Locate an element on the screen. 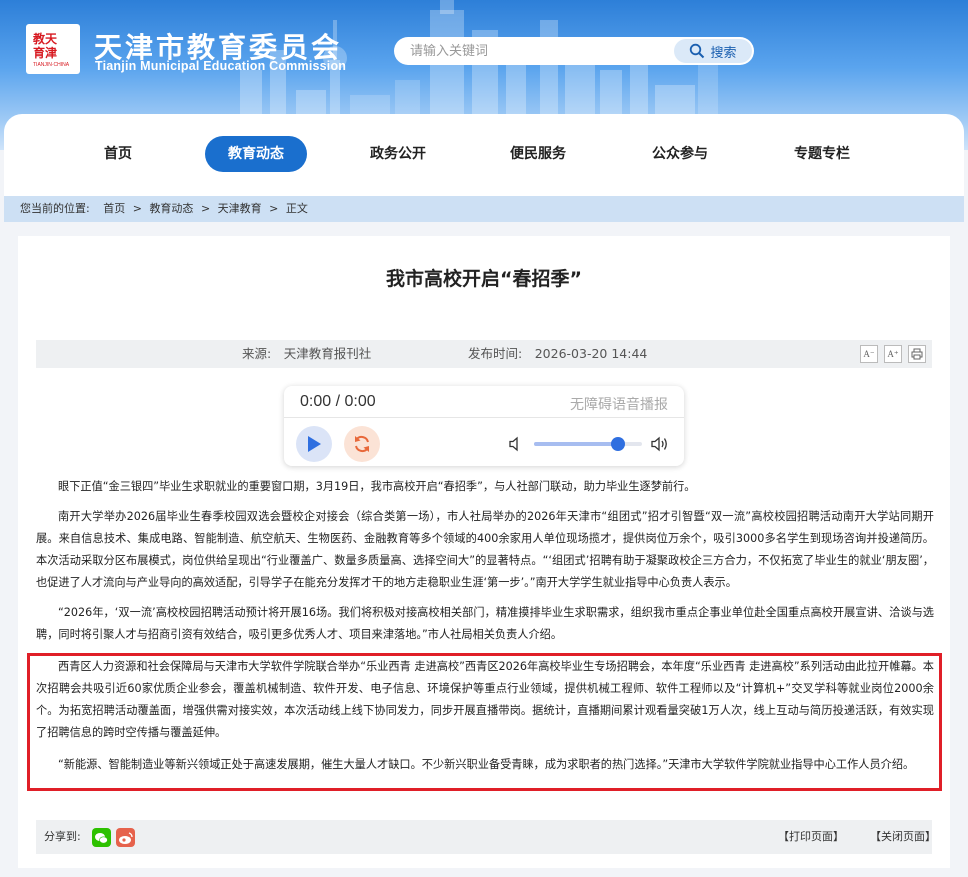 The height and width of the screenshot is (877, 968). nav-item-education-news: 教育动态 is located at coordinates (256, 154).